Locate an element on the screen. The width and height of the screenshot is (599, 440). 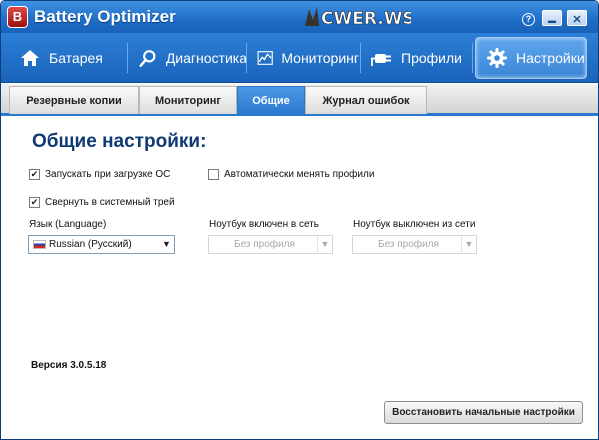
version-text: Версия 3.0.5.18 is located at coordinates (69, 365).